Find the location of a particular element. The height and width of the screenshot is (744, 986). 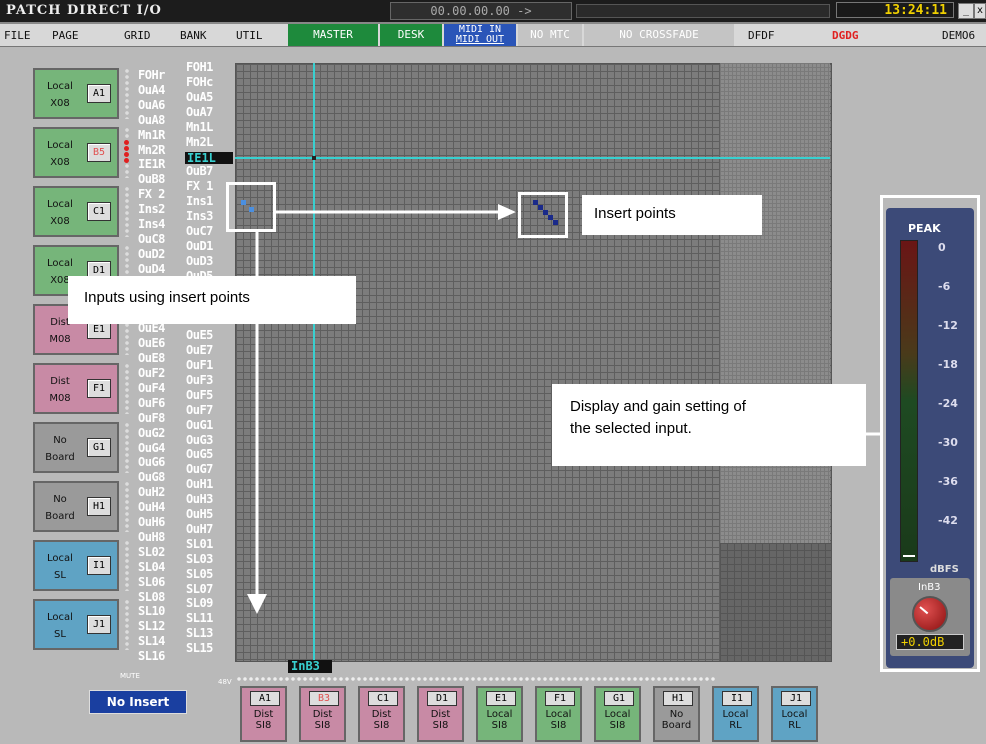

input-board-d1: D1 Dist SI8 is located at coordinates (440, 714).